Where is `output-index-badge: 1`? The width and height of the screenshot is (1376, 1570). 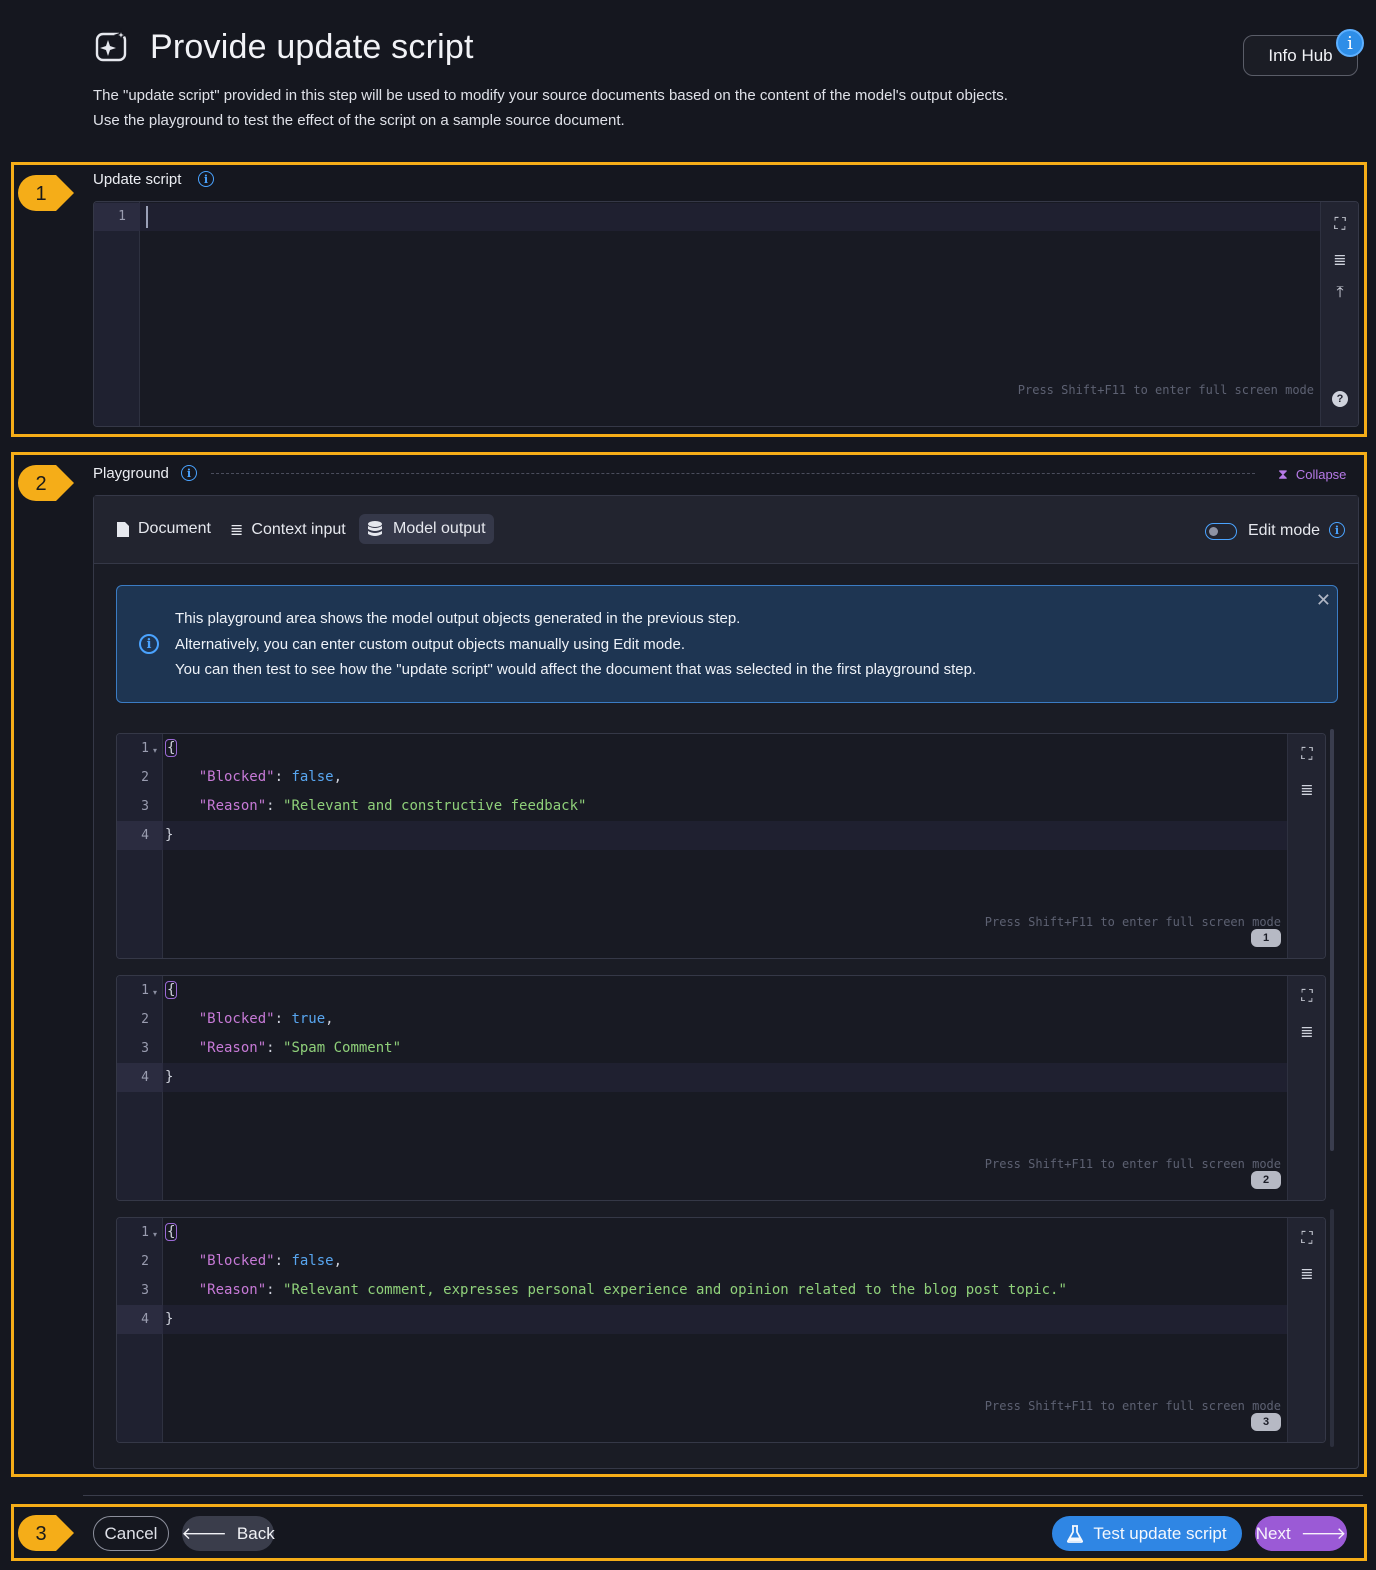
output-index-badge: 1 is located at coordinates (1266, 938).